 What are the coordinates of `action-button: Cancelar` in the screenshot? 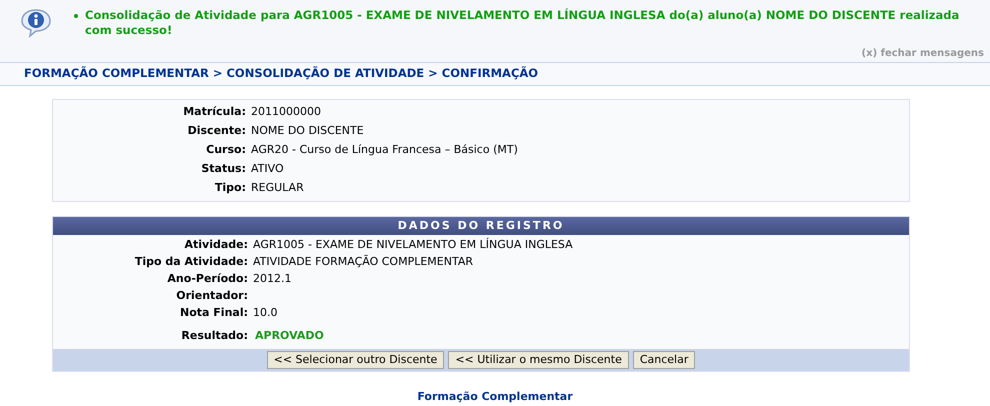 It's located at (664, 359).